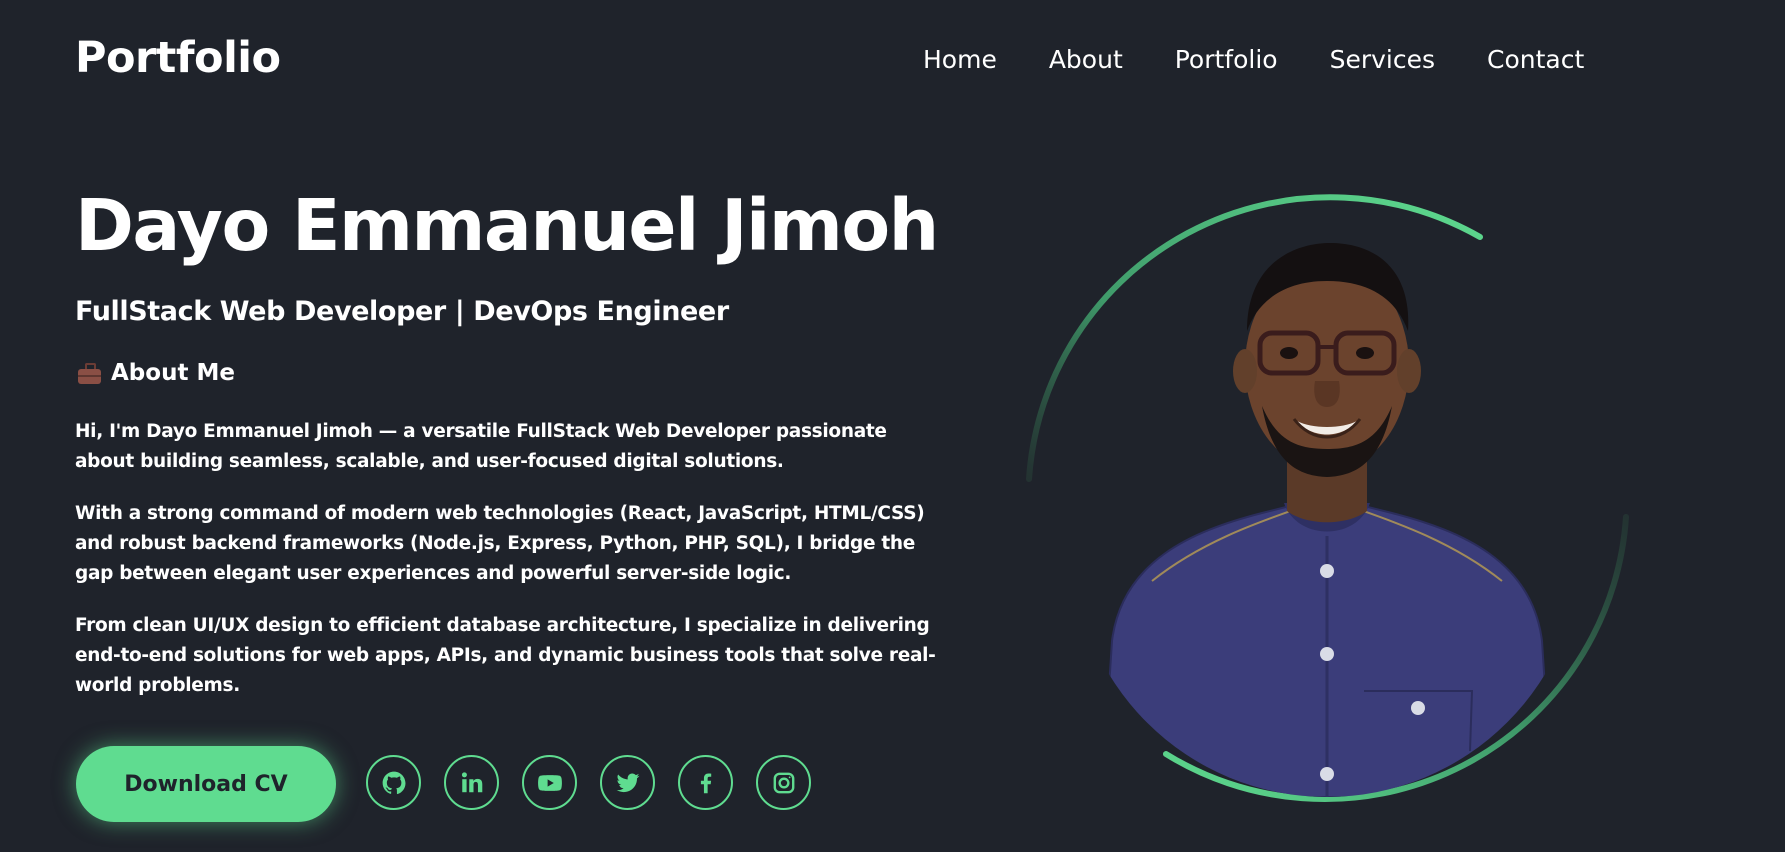 The image size is (1785, 852). I want to click on linkedin-link, so click(471, 782).